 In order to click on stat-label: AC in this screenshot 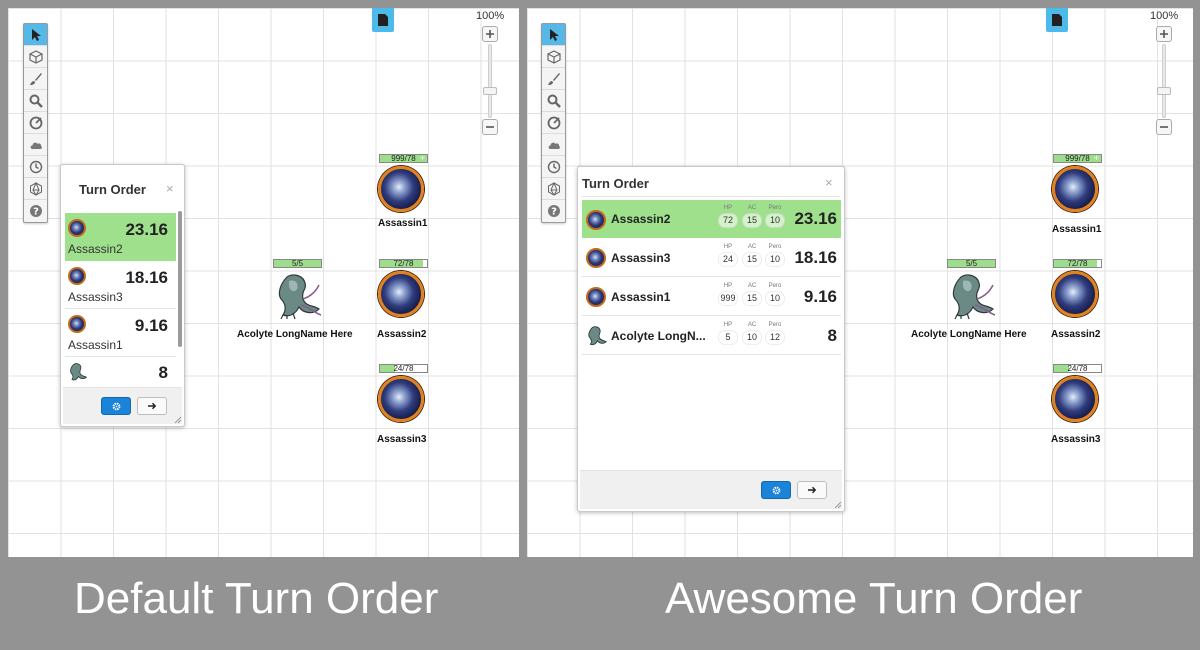, I will do `click(752, 286)`.